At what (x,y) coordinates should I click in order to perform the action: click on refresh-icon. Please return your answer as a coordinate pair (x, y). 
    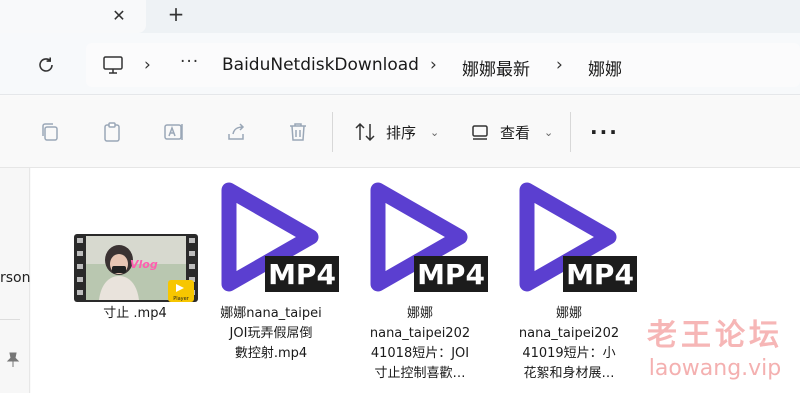
    Looking at the image, I should click on (46, 64).